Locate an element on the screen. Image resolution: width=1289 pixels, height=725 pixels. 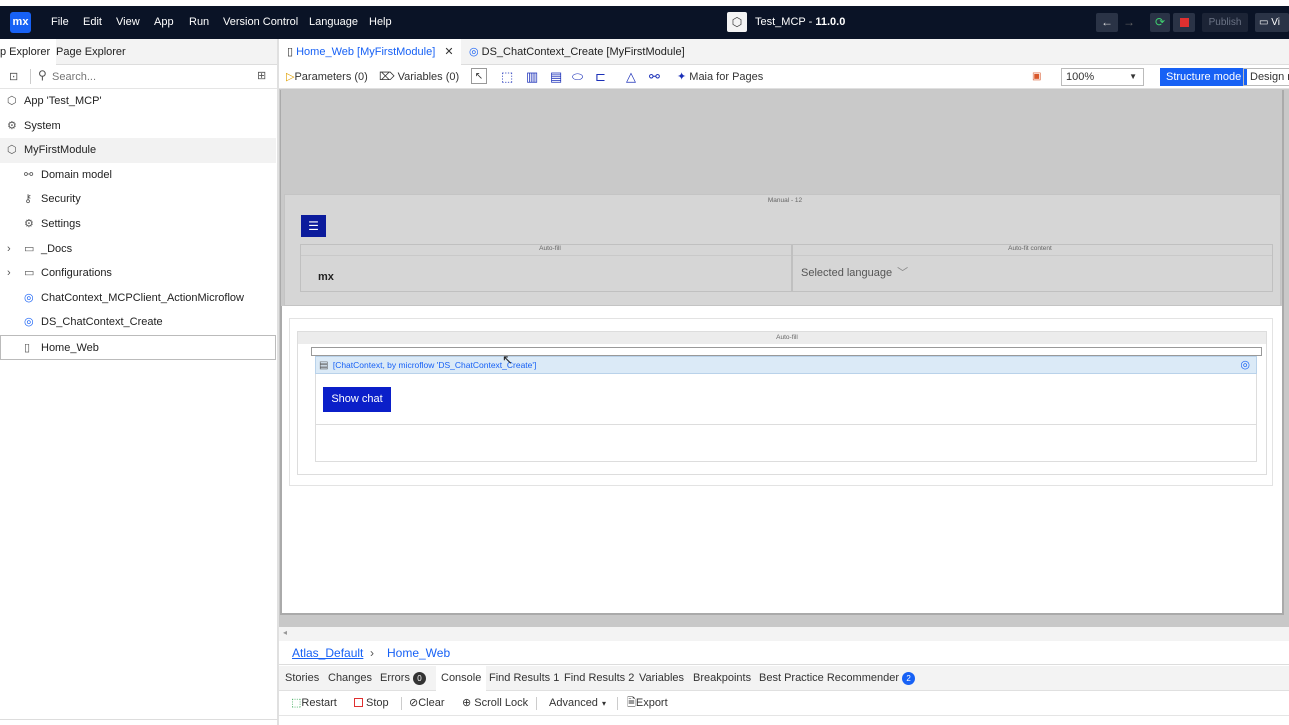
tab-find-results-1: Find Results 1 is located at coordinates (524, 678).